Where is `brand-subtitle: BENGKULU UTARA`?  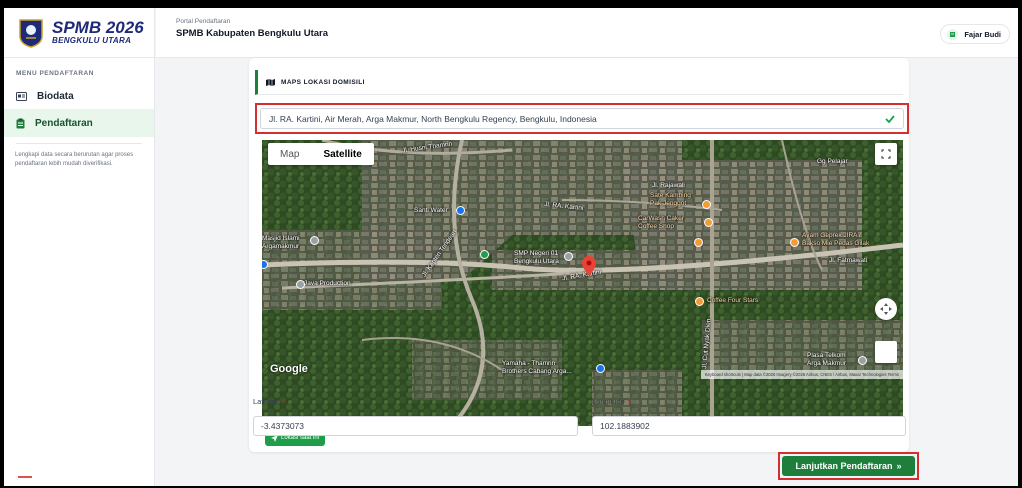
brand-subtitle: BENGKULU UTARA is located at coordinates (92, 40).